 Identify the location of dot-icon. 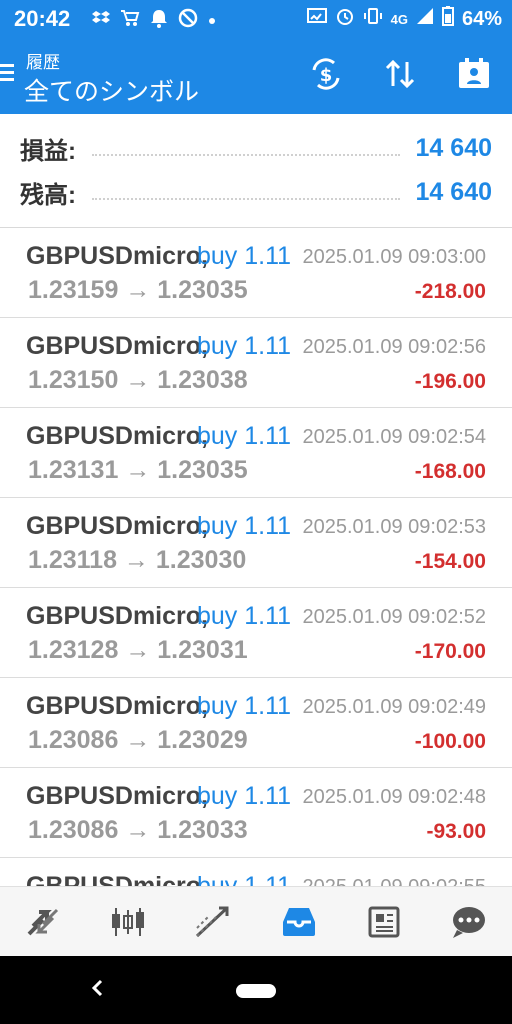
(212, 21).